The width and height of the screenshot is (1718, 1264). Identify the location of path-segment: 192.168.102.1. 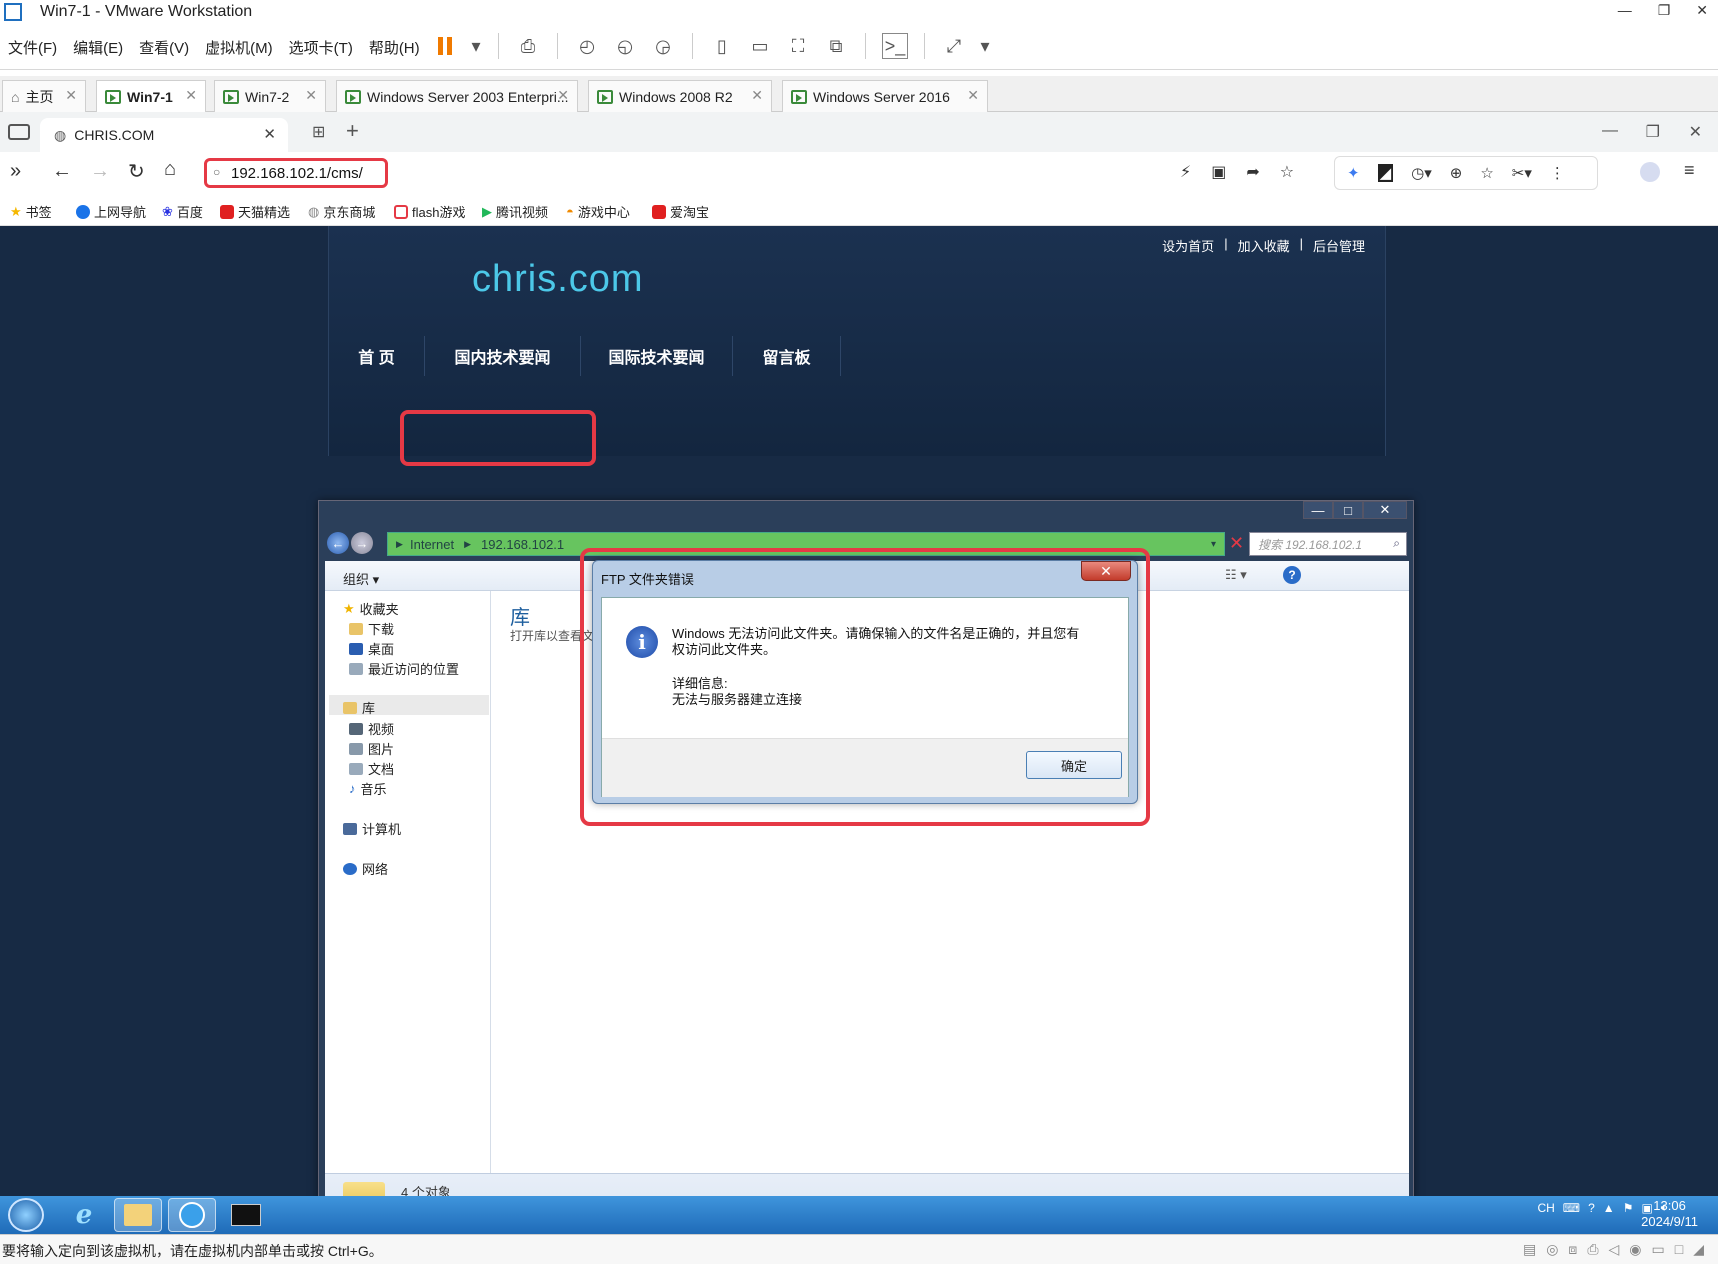
(522, 544).